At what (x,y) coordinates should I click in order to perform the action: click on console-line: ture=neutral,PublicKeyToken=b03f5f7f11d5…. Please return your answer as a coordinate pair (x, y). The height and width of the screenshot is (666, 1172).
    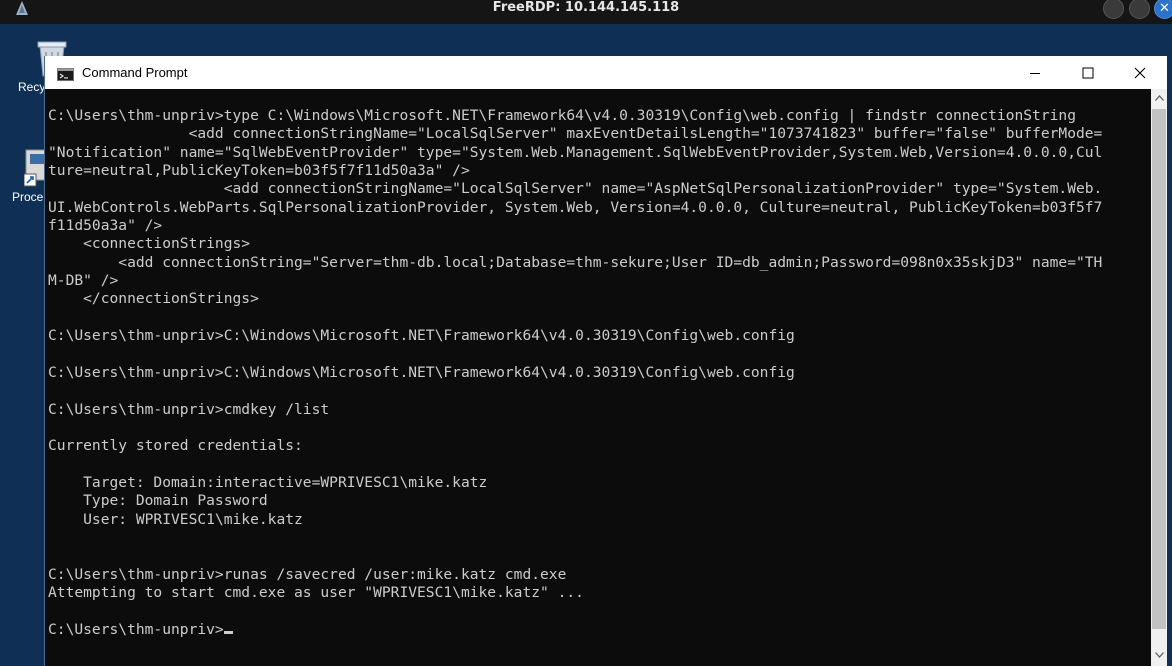
    Looking at the image, I should click on (598, 171).